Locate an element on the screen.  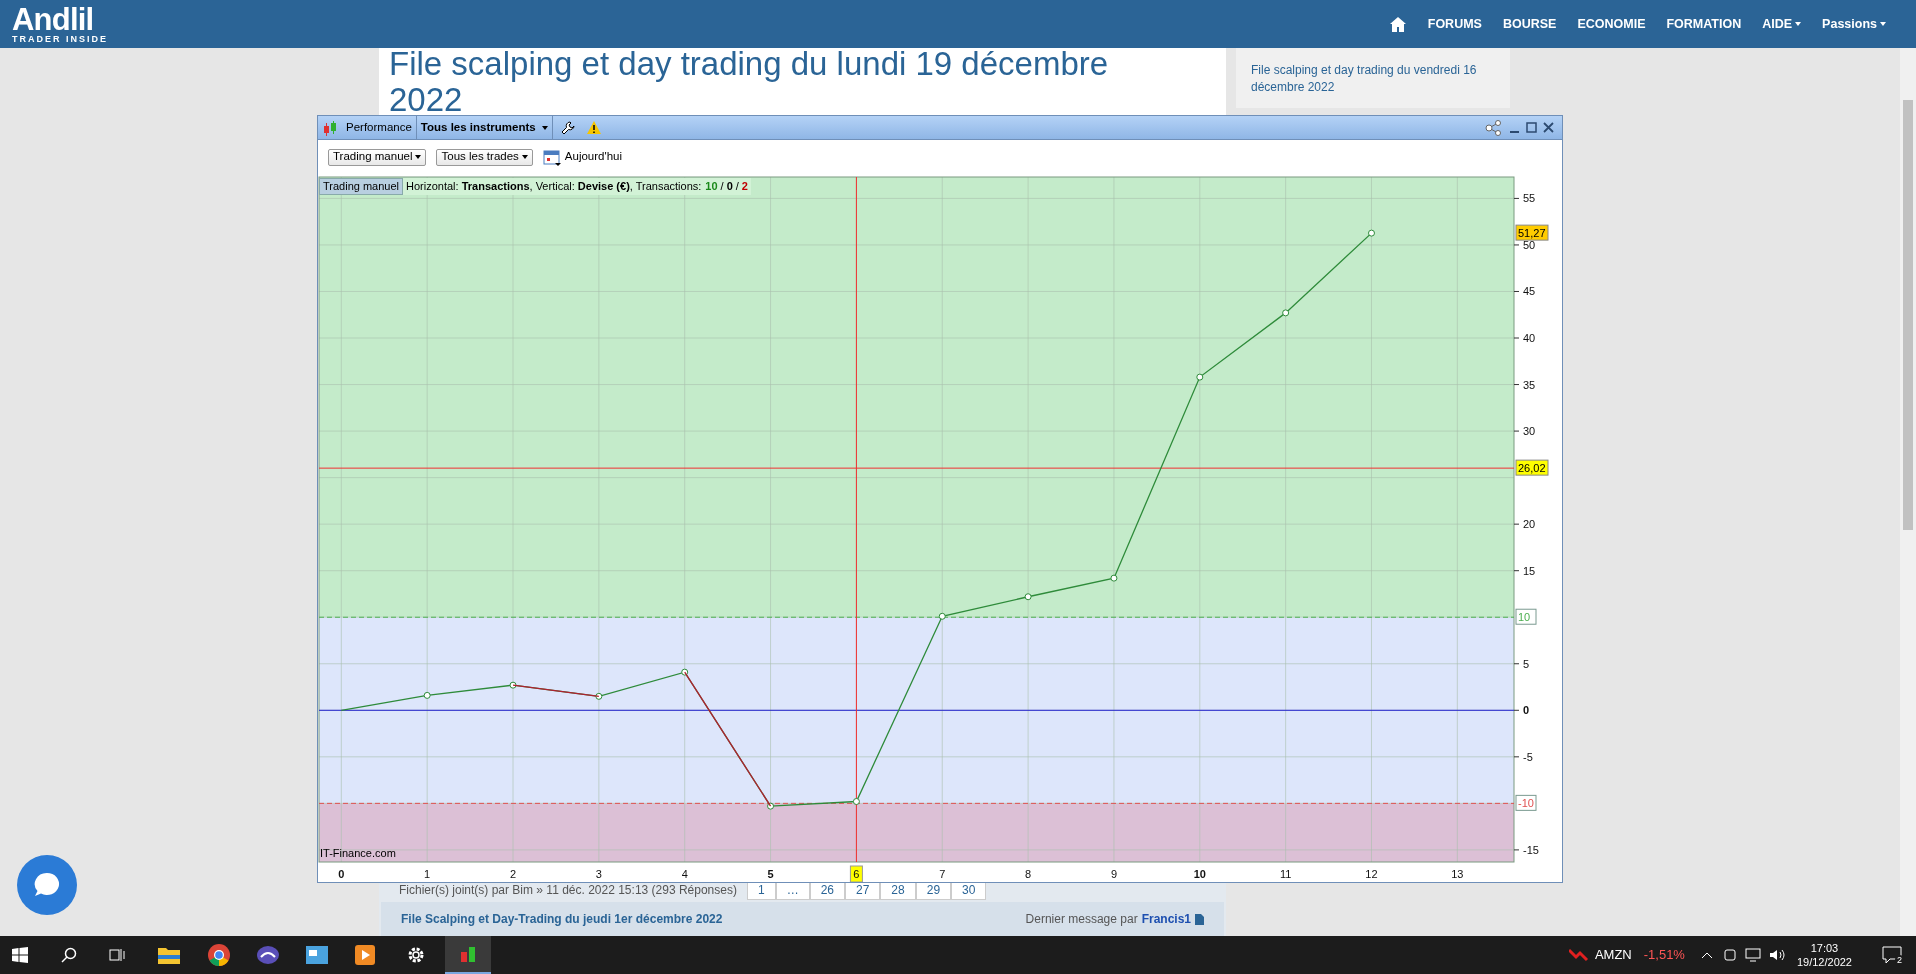
trading-app-button is located at coordinates (468, 955).